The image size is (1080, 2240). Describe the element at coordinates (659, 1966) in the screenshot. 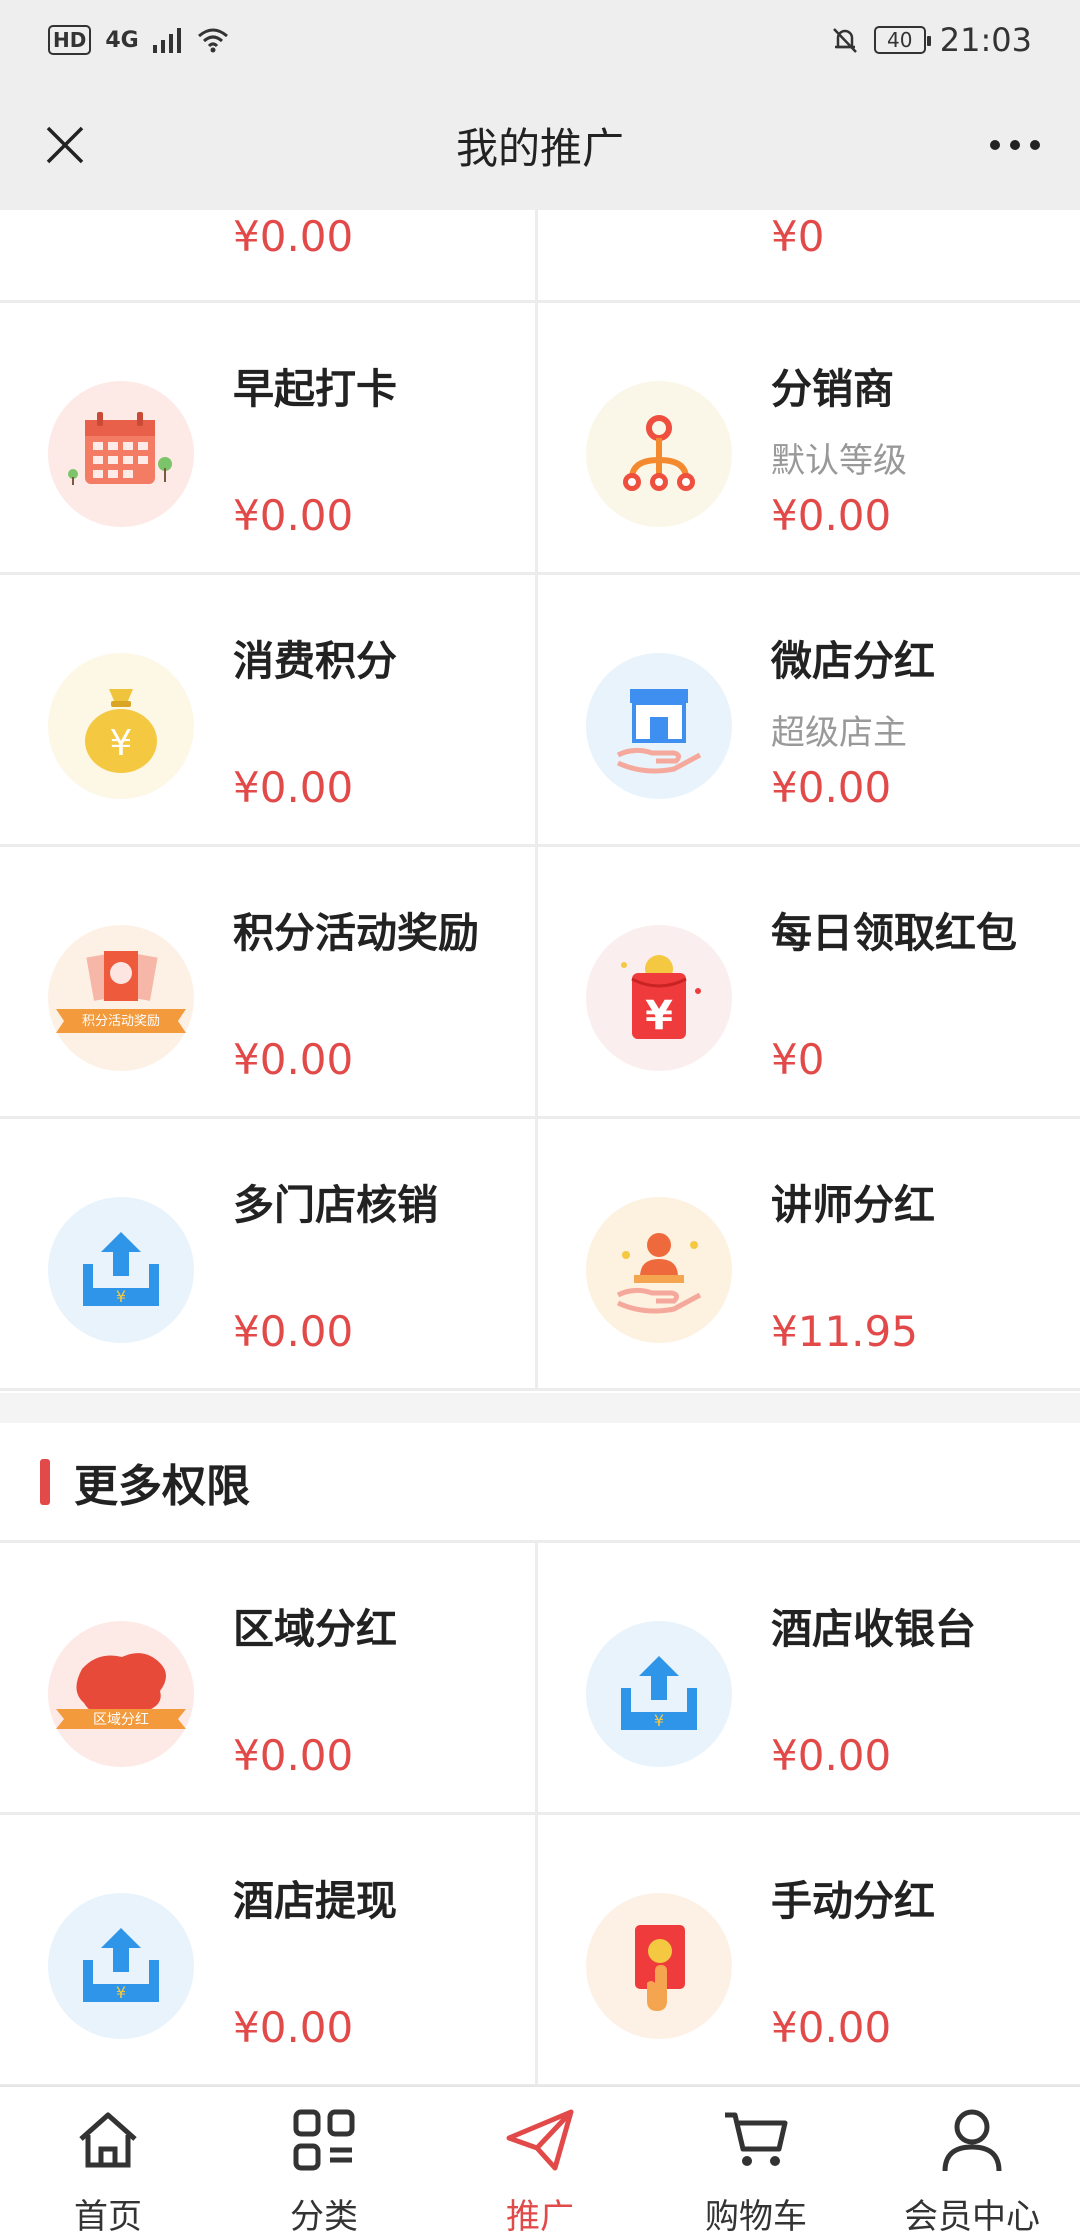

I see `manual-envelope-icon` at that location.